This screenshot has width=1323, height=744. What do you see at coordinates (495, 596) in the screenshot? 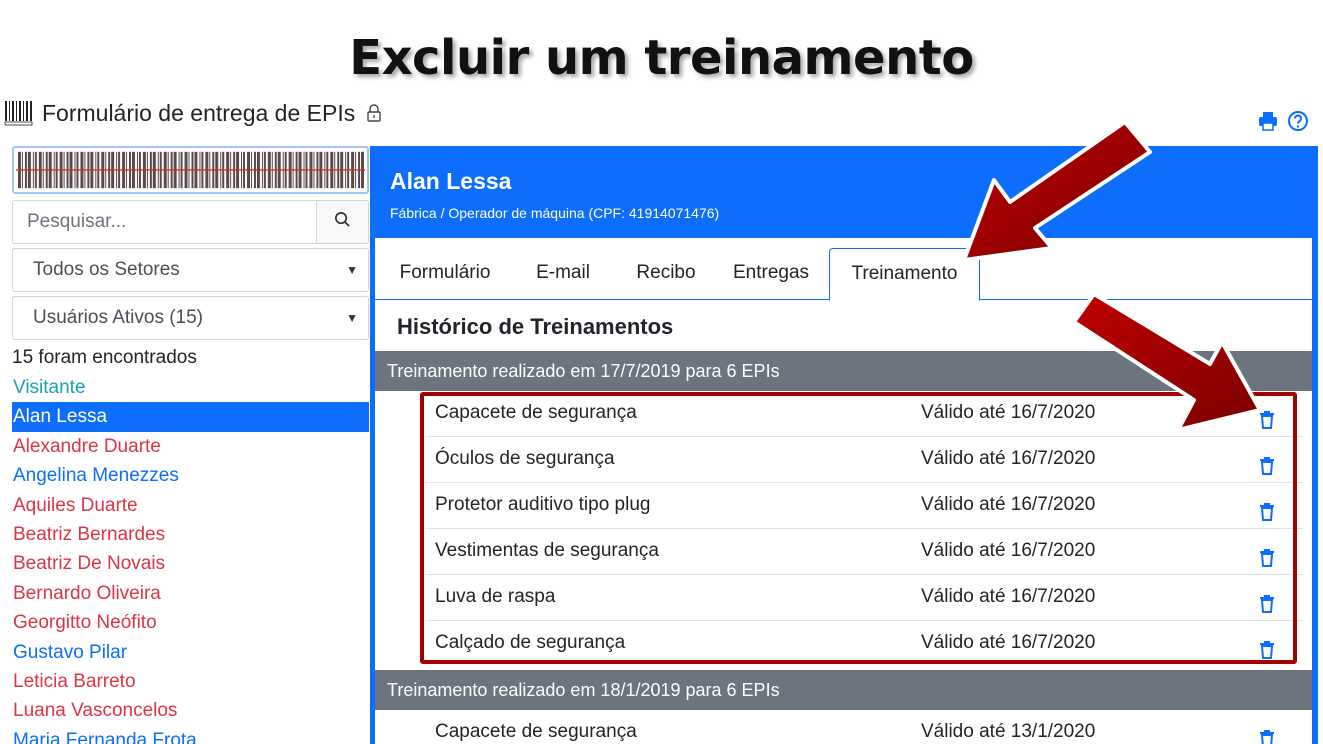
I see `item-name: Luva de raspa` at bounding box center [495, 596].